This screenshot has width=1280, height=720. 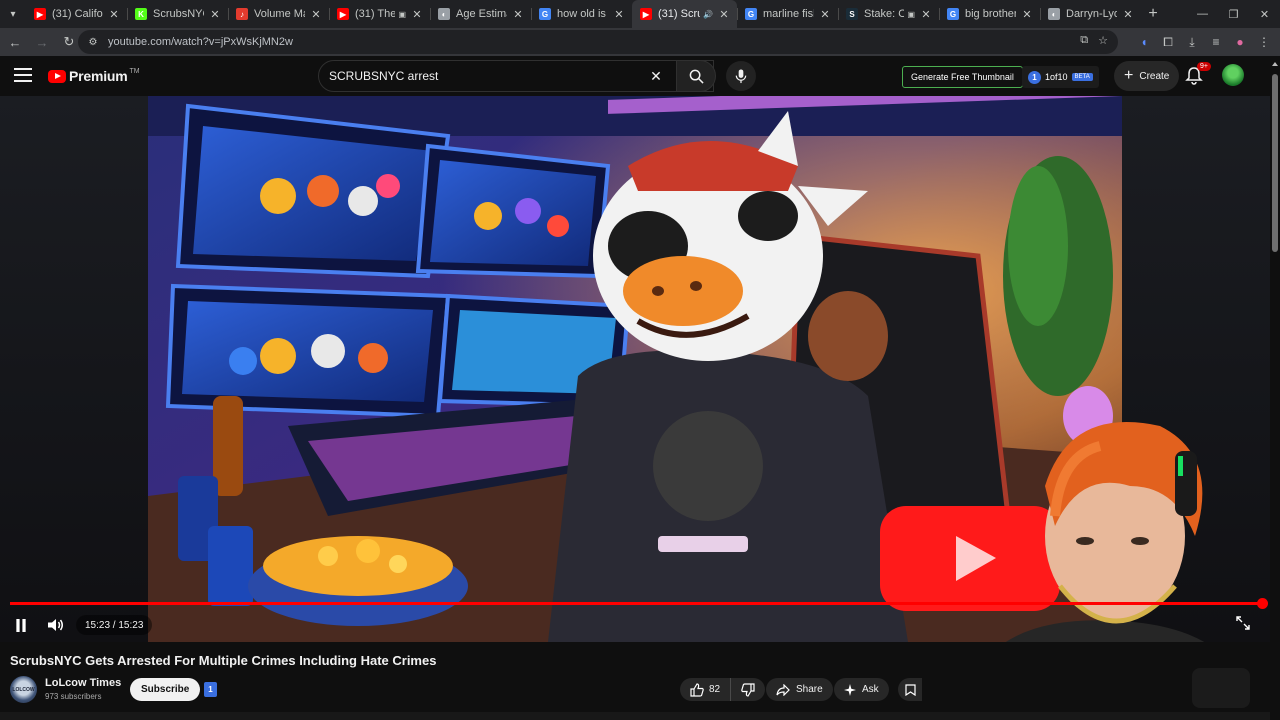 I want to click on page-scrollbar, so click(x=1275, y=388).